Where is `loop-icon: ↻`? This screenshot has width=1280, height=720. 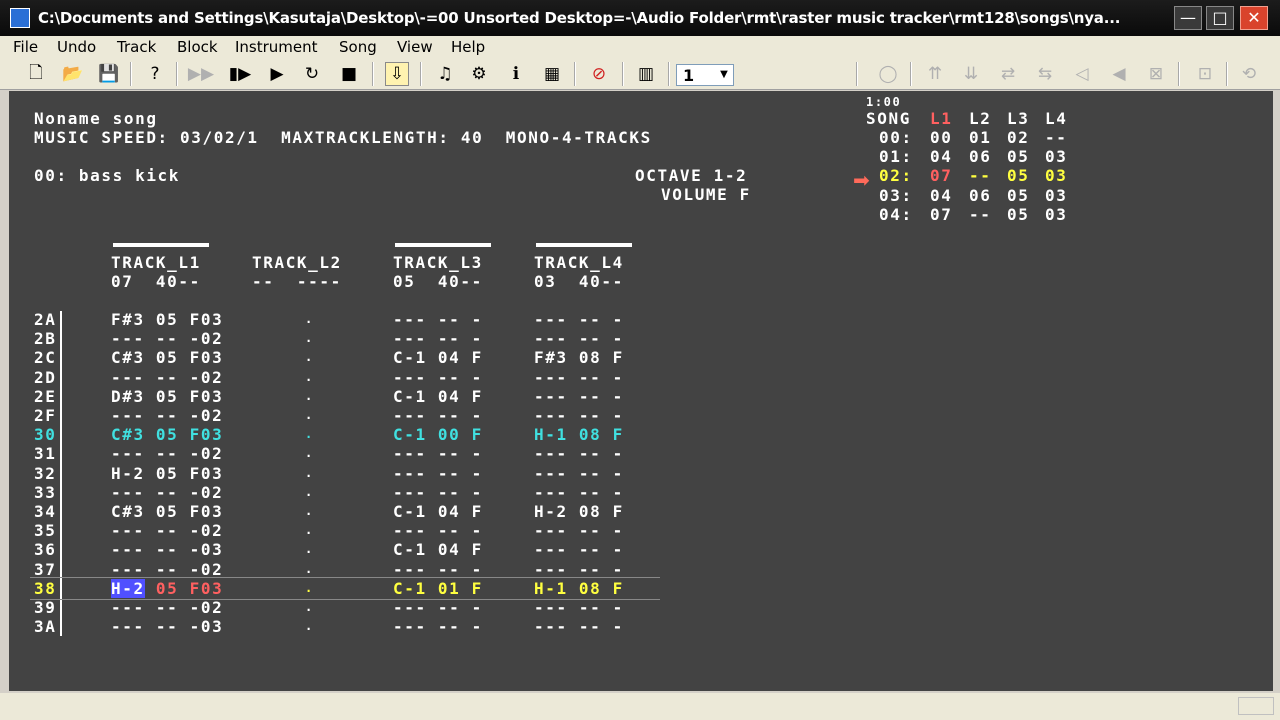 loop-icon: ↻ is located at coordinates (312, 74).